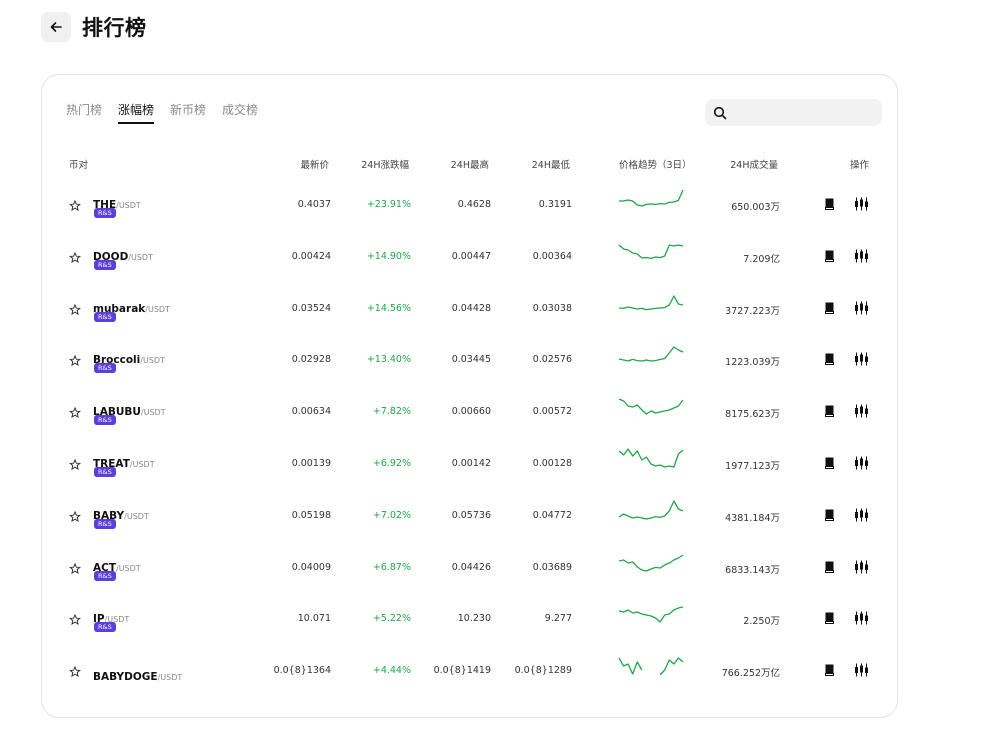 The height and width of the screenshot is (746, 1000). What do you see at coordinates (311, 567) in the screenshot?
I see `latest-price: 0.04009` at bounding box center [311, 567].